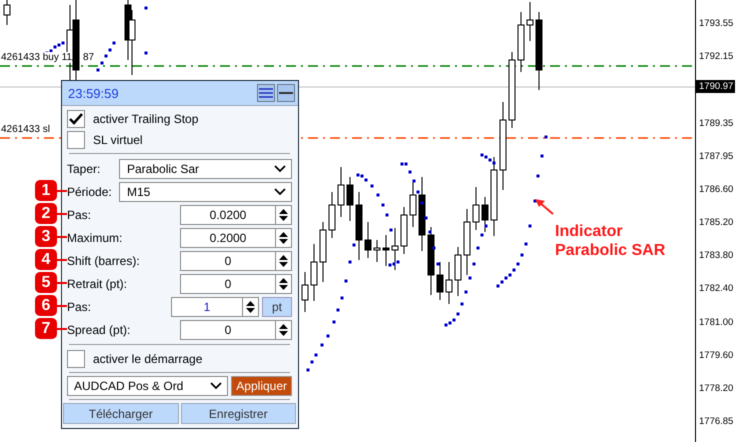 The image size is (739, 442). What do you see at coordinates (716, 222) in the screenshot?
I see `price-label: 1785.20` at bounding box center [716, 222].